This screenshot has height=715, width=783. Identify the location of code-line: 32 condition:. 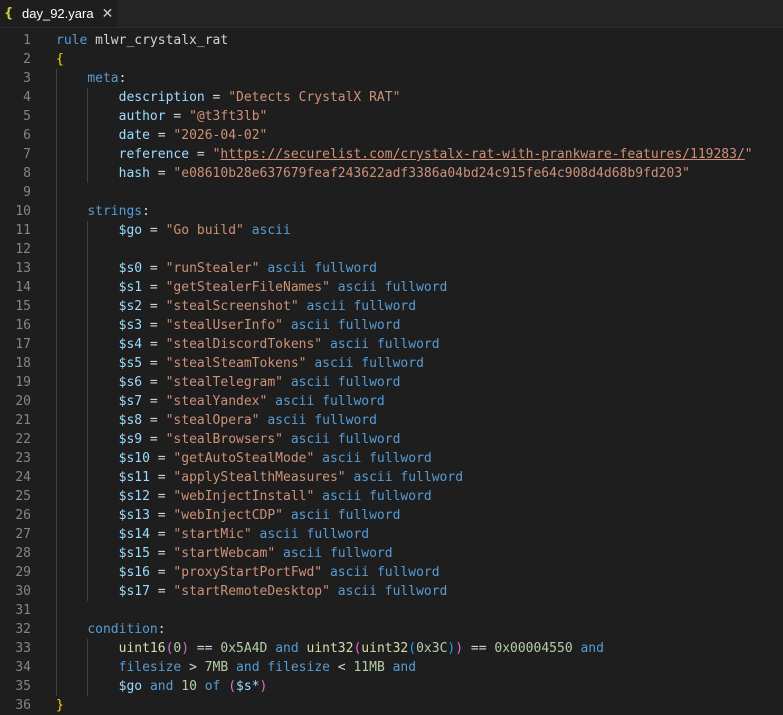
(391, 629).